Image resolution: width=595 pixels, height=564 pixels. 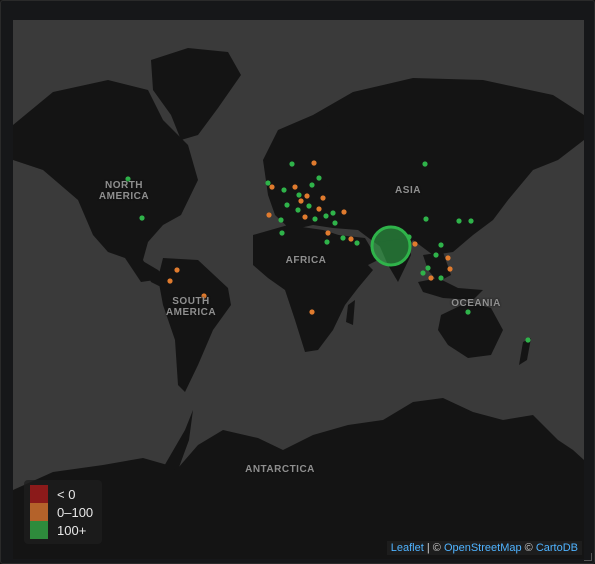 I want to click on legend-item-high: 100+, so click(x=66, y=530).